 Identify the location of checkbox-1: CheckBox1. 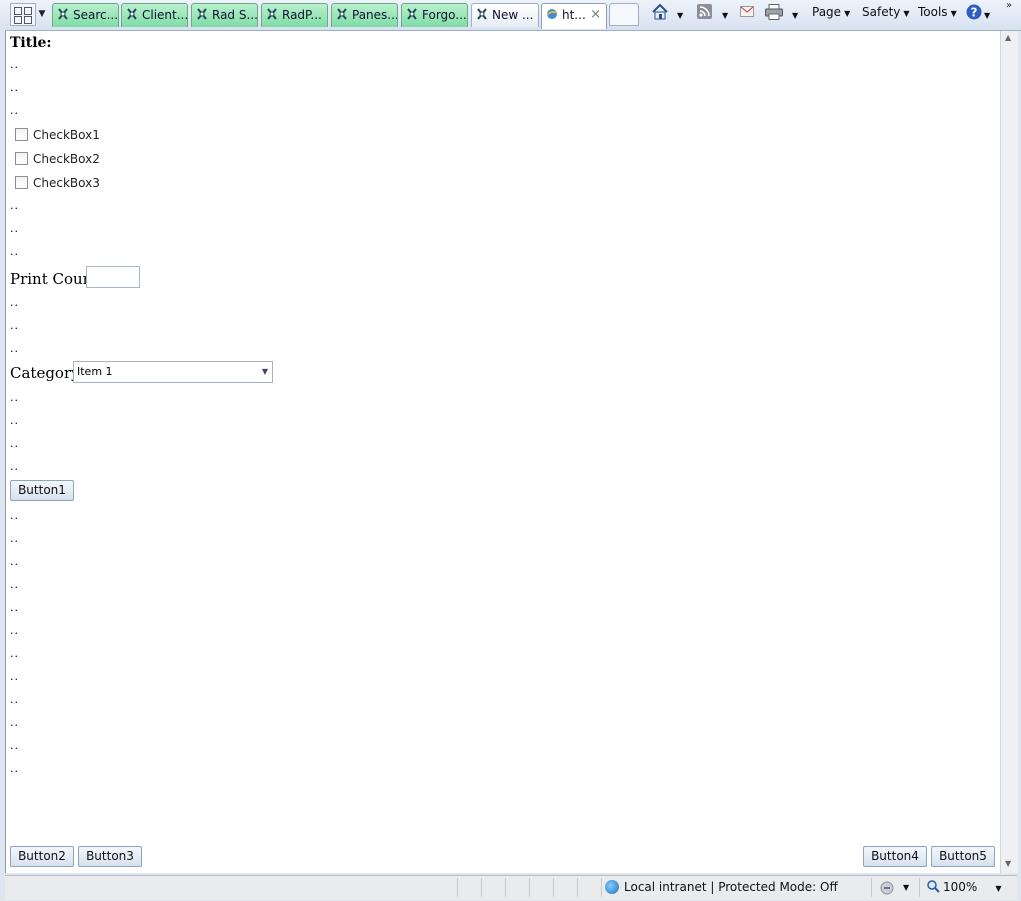
(57, 135).